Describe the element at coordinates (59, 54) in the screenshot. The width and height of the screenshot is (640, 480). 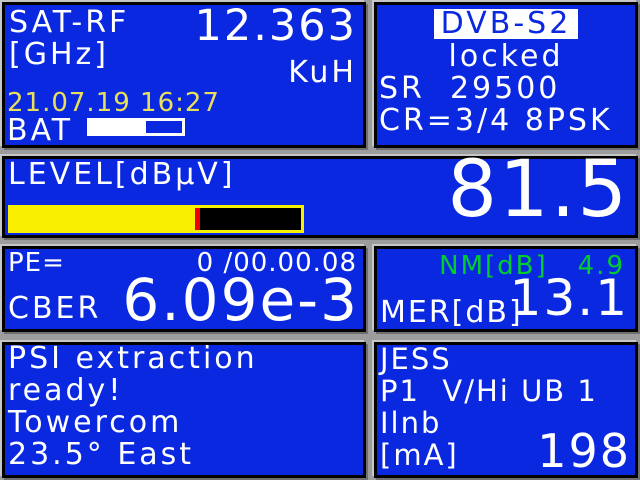
I see `frequency-unit-label: [GHz]` at that location.